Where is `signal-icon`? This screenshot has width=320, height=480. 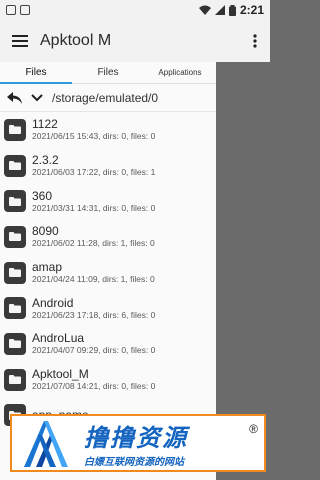
signal-icon is located at coordinates (219, 10).